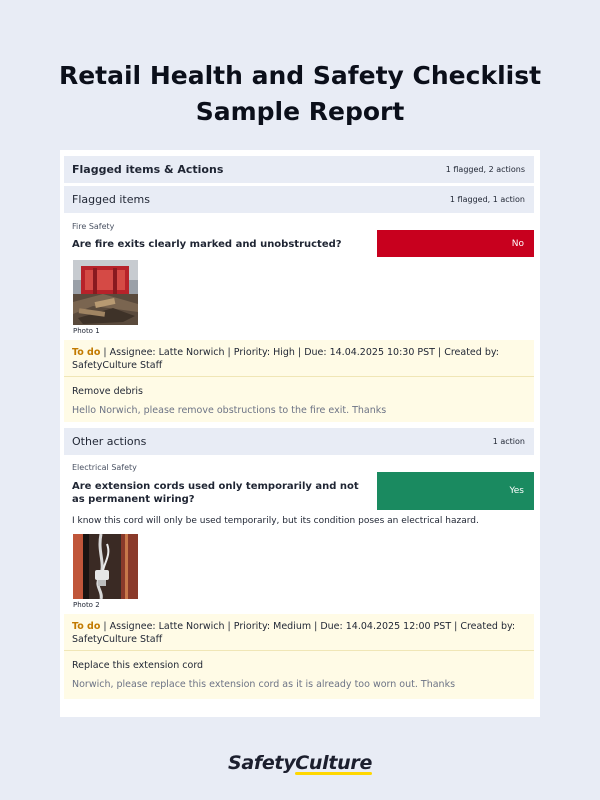  What do you see at coordinates (107, 391) in the screenshot?
I see `action-title: Remove debris` at bounding box center [107, 391].